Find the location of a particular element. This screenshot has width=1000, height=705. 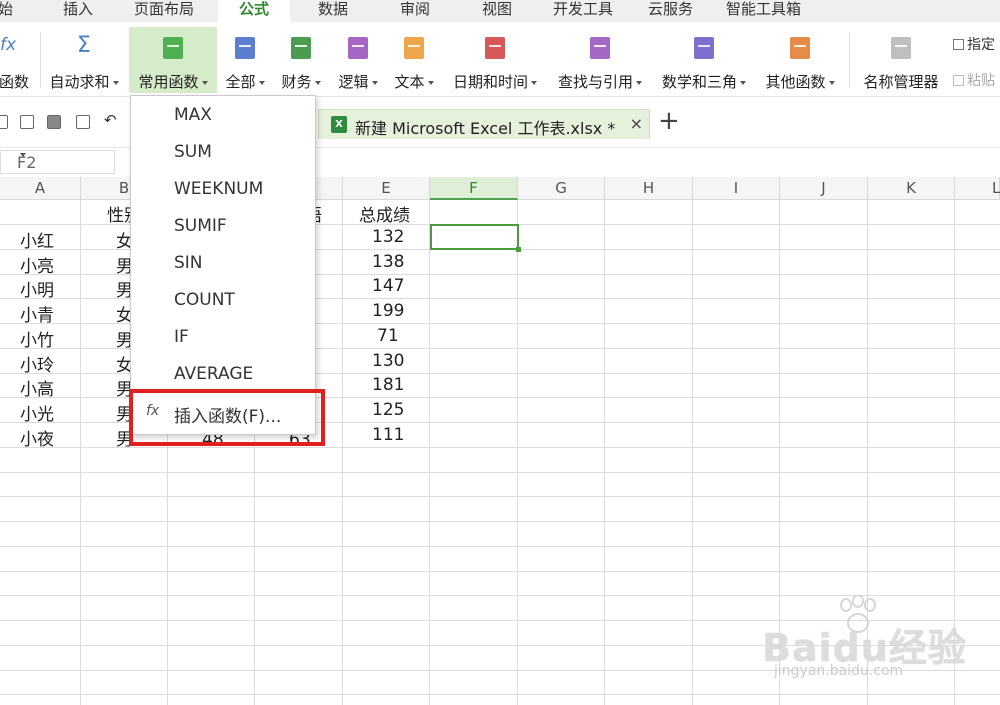

autosum-button: Σ 自动求和 is located at coordinates (84, 60).